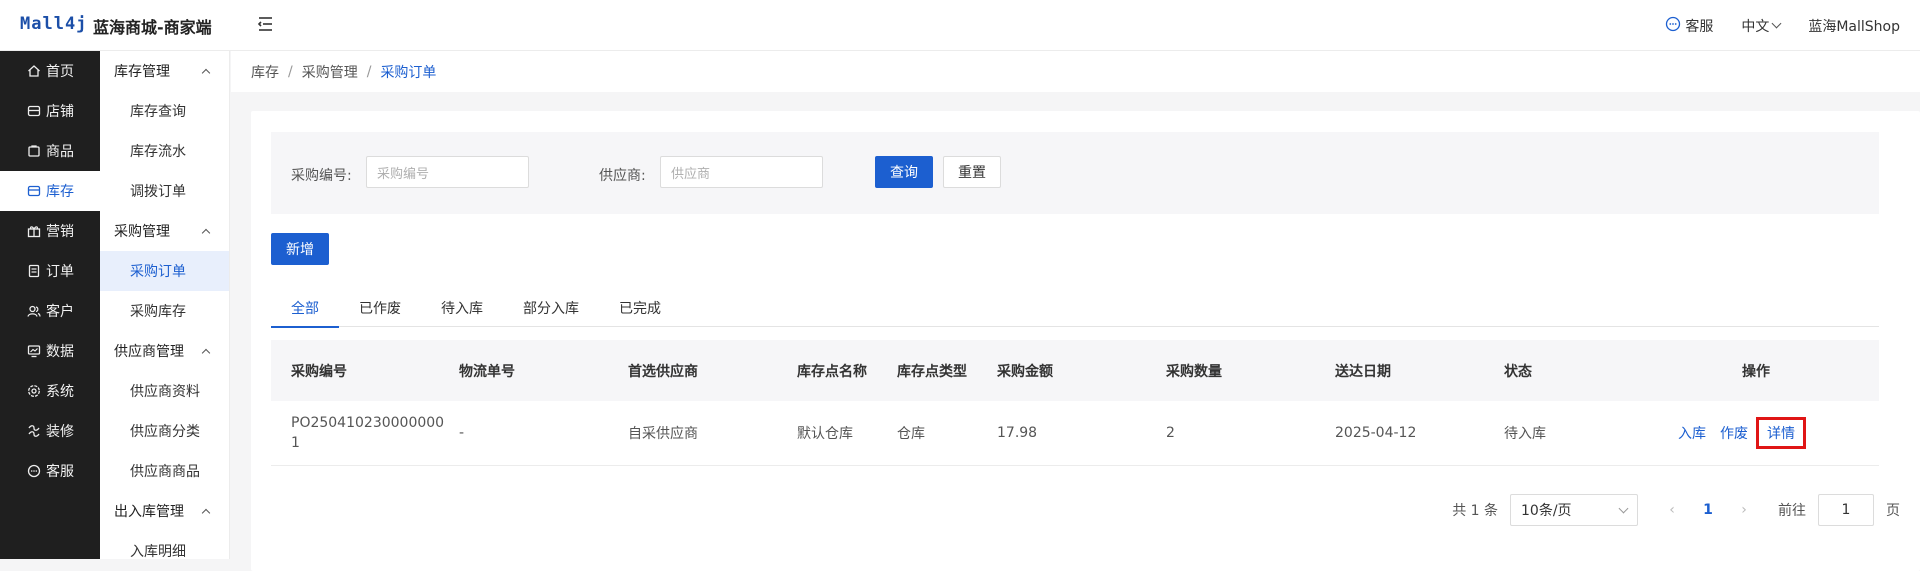 This screenshot has width=1920, height=571. I want to click on sidebar-item-supplier-goods: 供应商商品, so click(164, 471).